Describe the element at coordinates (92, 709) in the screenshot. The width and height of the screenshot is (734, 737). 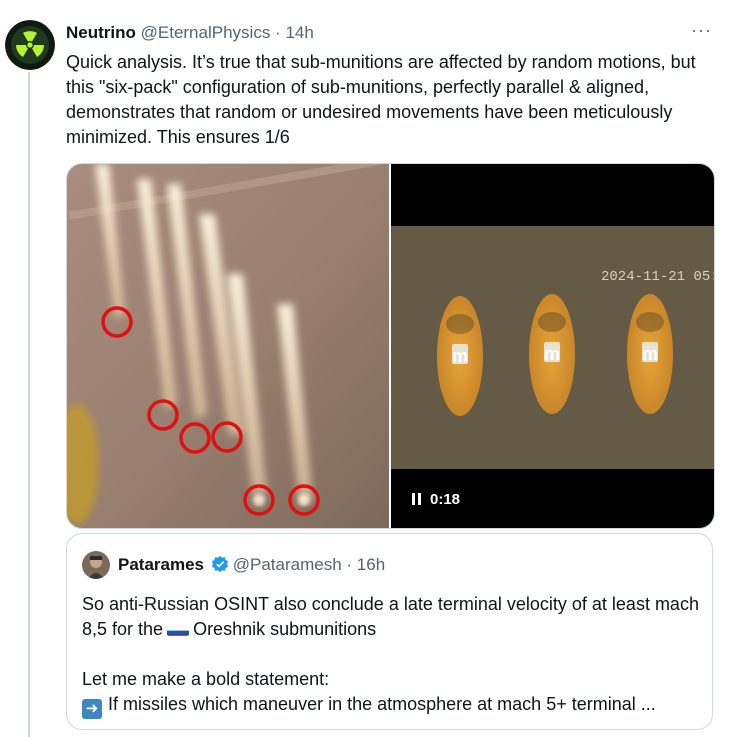
I see `right-arrow-icon: ➜` at that location.